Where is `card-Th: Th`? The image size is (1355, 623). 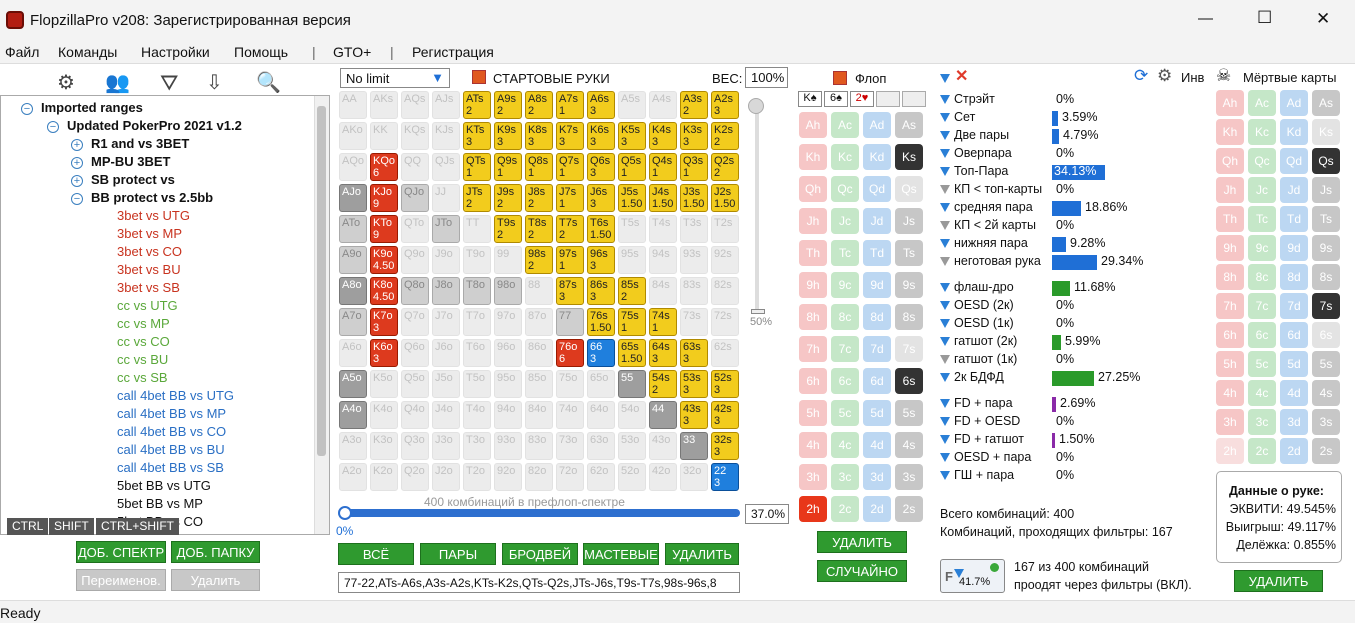 card-Th: Th is located at coordinates (813, 253).